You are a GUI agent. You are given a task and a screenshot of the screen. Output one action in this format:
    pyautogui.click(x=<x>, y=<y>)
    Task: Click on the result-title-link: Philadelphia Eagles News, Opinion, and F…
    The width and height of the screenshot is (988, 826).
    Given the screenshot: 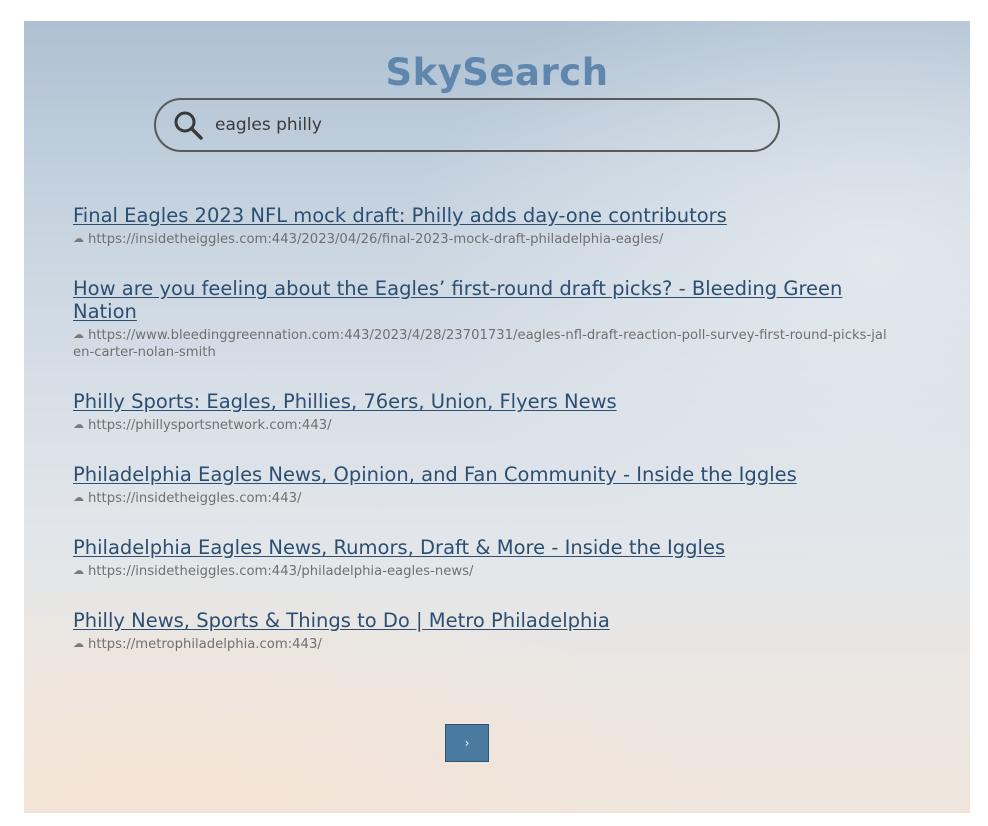 What is the action you would take?
    pyautogui.click(x=483, y=474)
    